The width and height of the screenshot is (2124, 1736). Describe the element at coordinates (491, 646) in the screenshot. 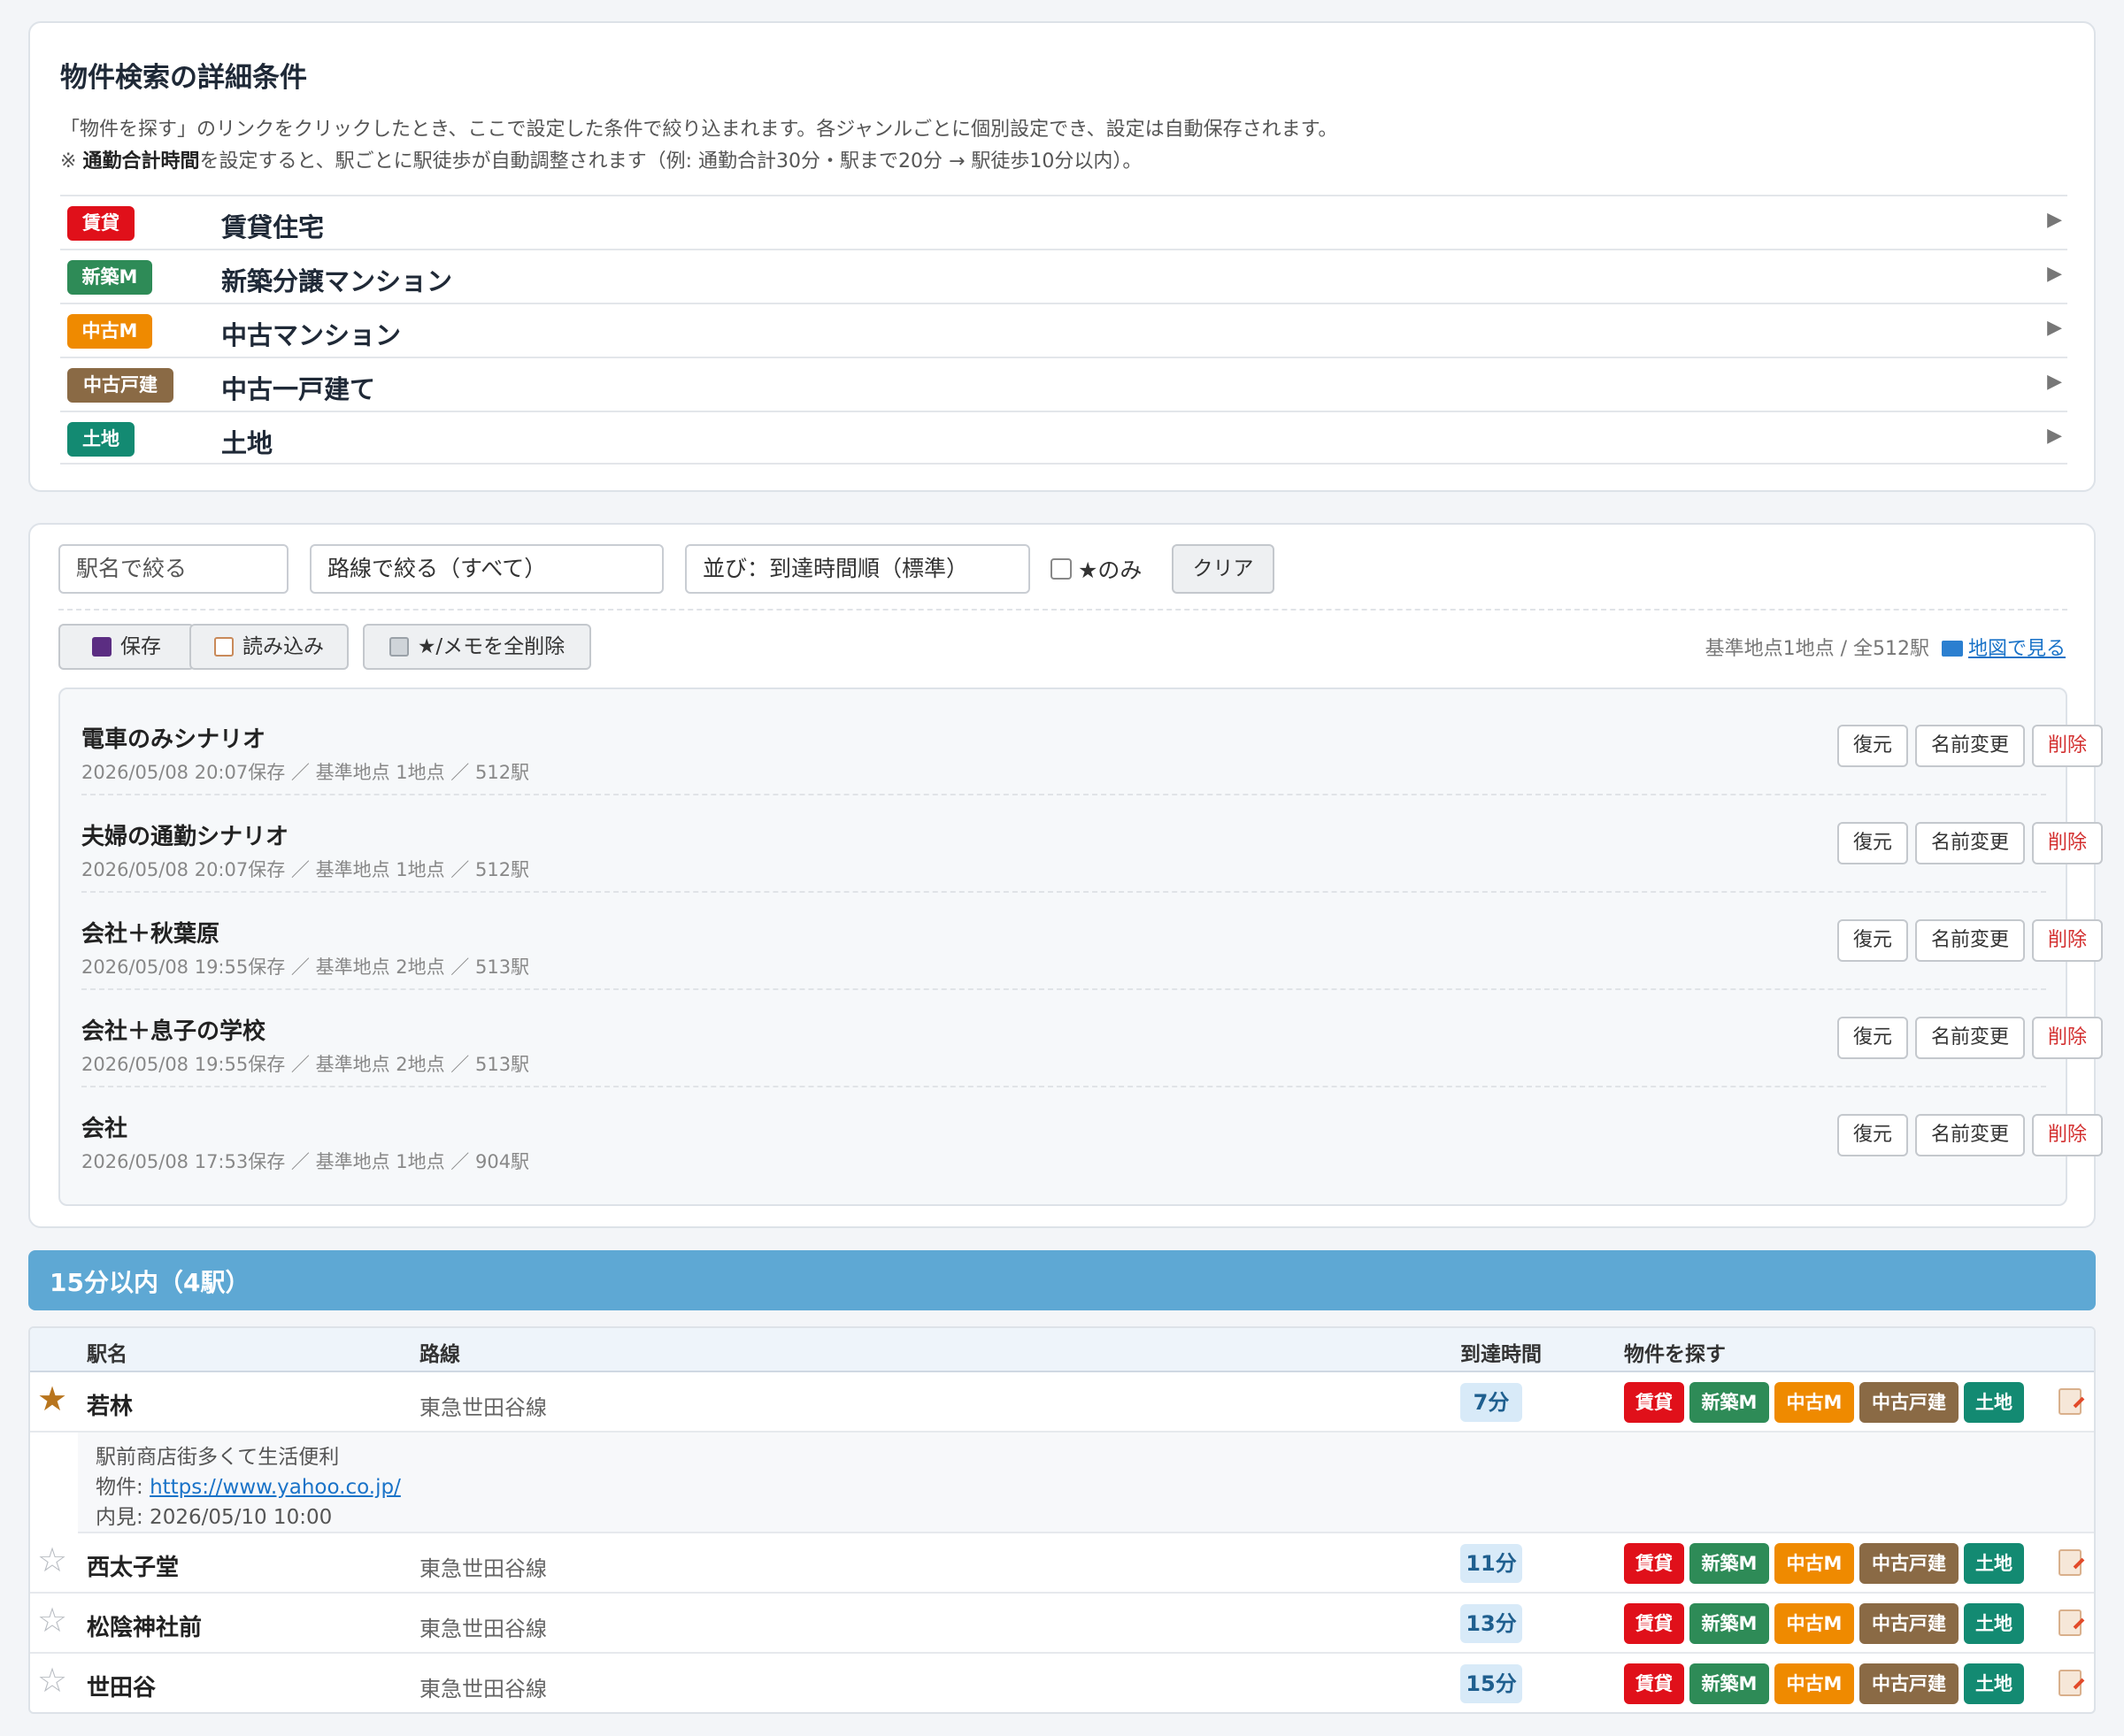

I see `delete-all-label: ★/メモを全削除` at that location.